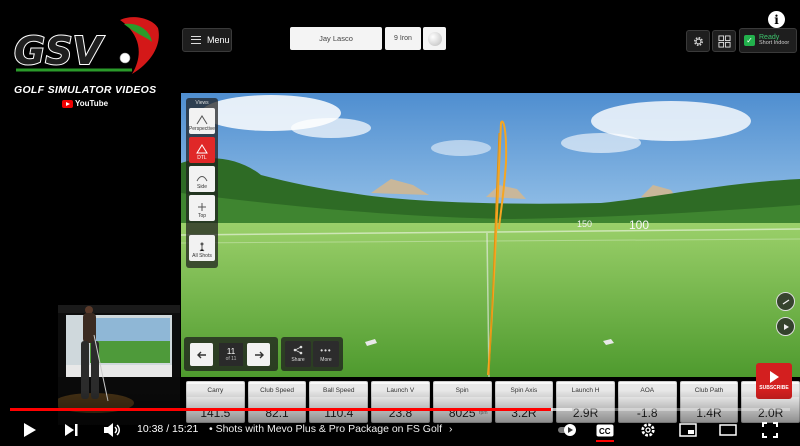 The height and width of the screenshot is (446, 800). I want to click on chevron-right-icon: ›, so click(450, 429).